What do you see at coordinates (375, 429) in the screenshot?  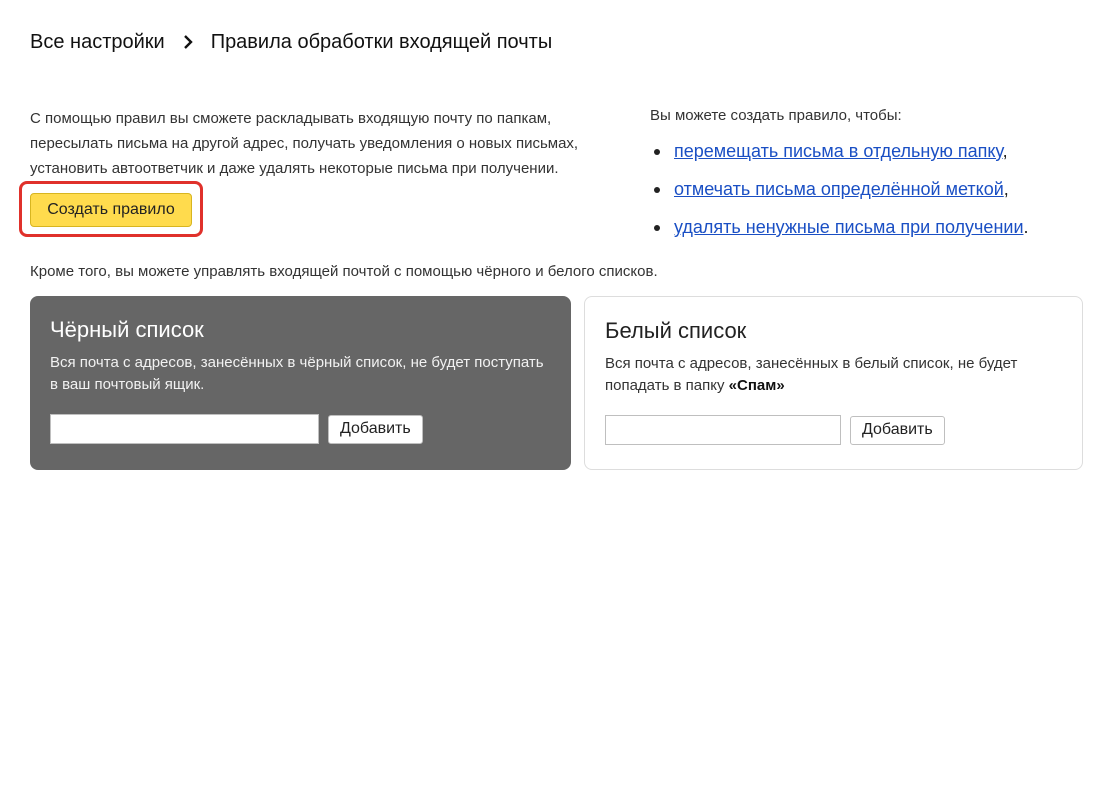 I see `blacklist-add-button: Добавить` at bounding box center [375, 429].